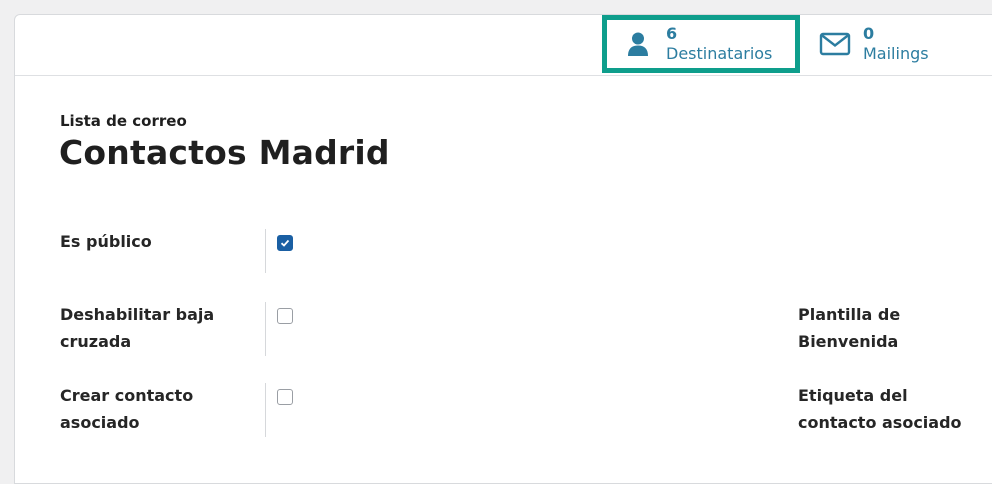 This screenshot has width=992, height=484. What do you see at coordinates (123, 121) in the screenshot?
I see `record-type-label: Lista de correo` at bounding box center [123, 121].